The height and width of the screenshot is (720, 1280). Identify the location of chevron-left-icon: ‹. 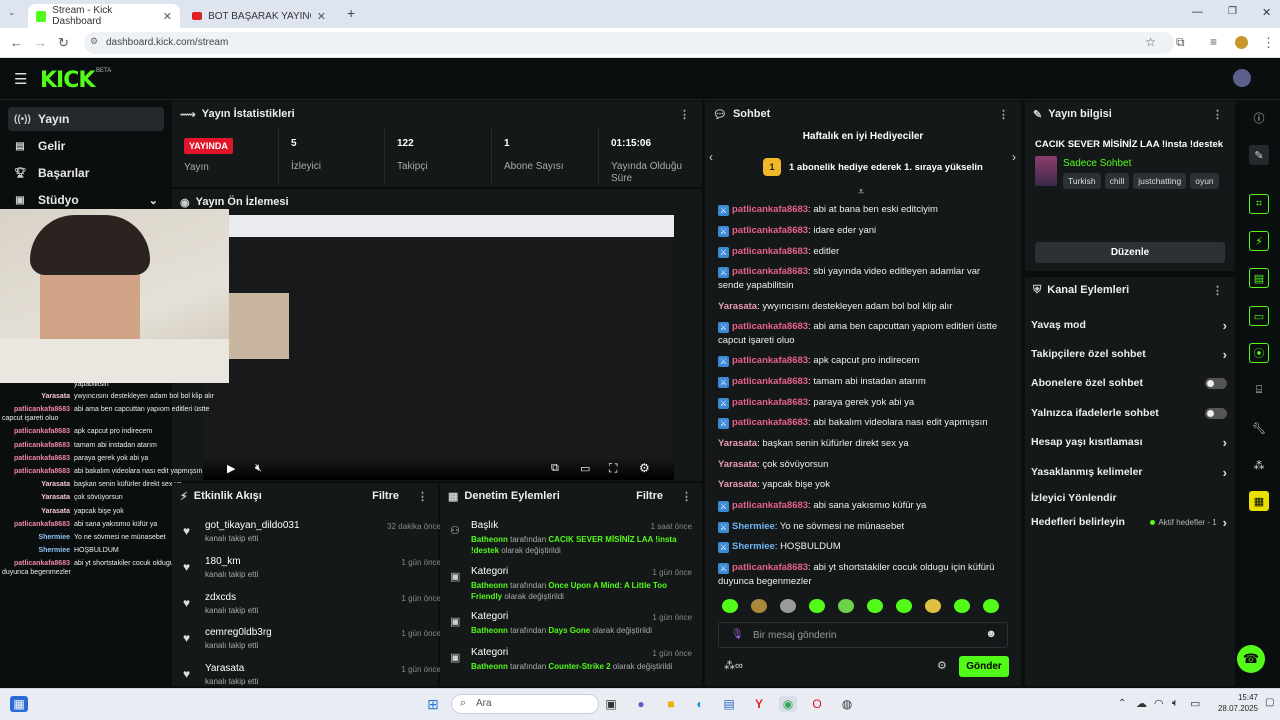
(711, 157).